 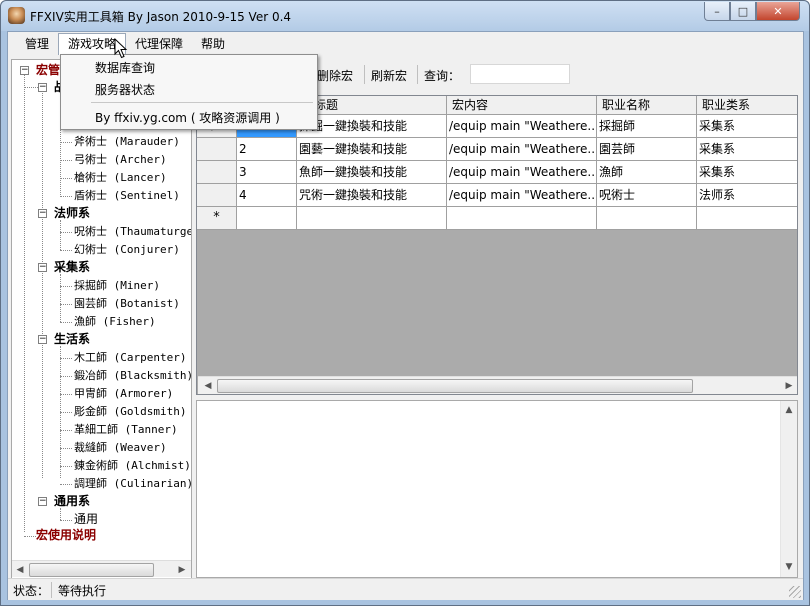 I want to click on cell-title: 魚師一鍵換裝和技能, so click(x=372, y=172).